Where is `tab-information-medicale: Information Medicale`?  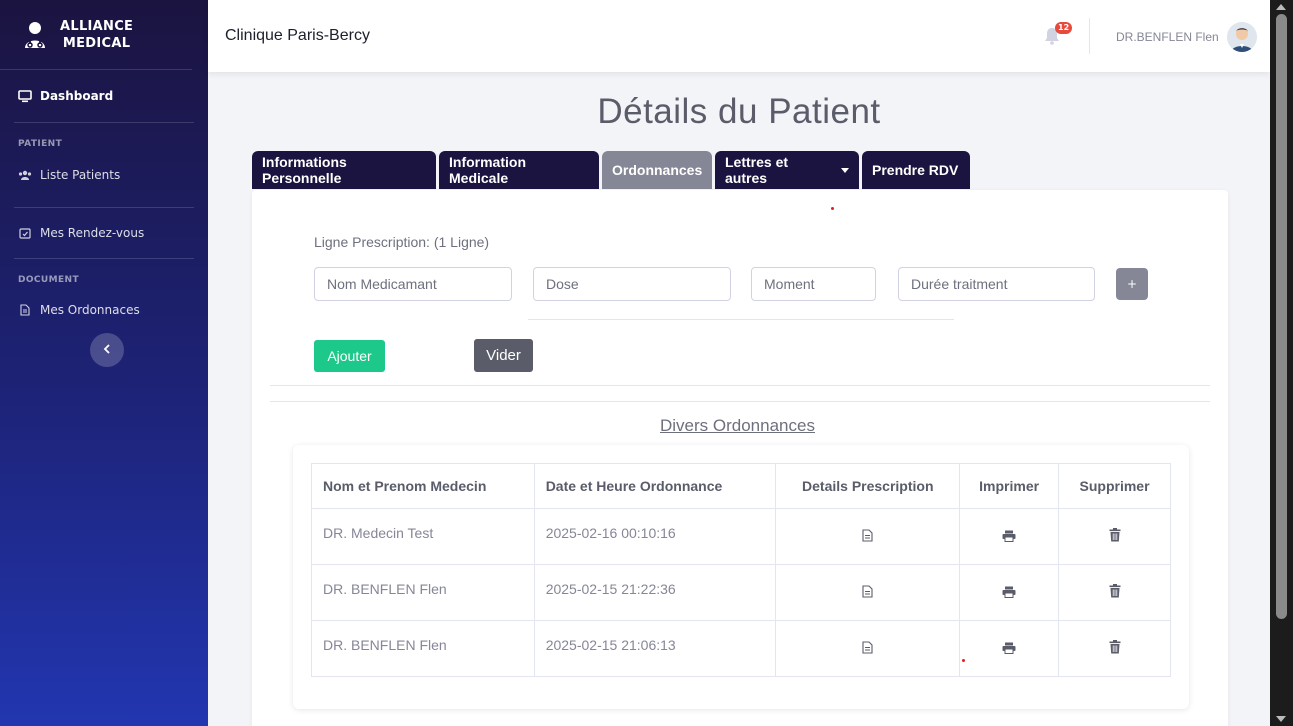 tab-information-medicale: Information Medicale is located at coordinates (519, 170).